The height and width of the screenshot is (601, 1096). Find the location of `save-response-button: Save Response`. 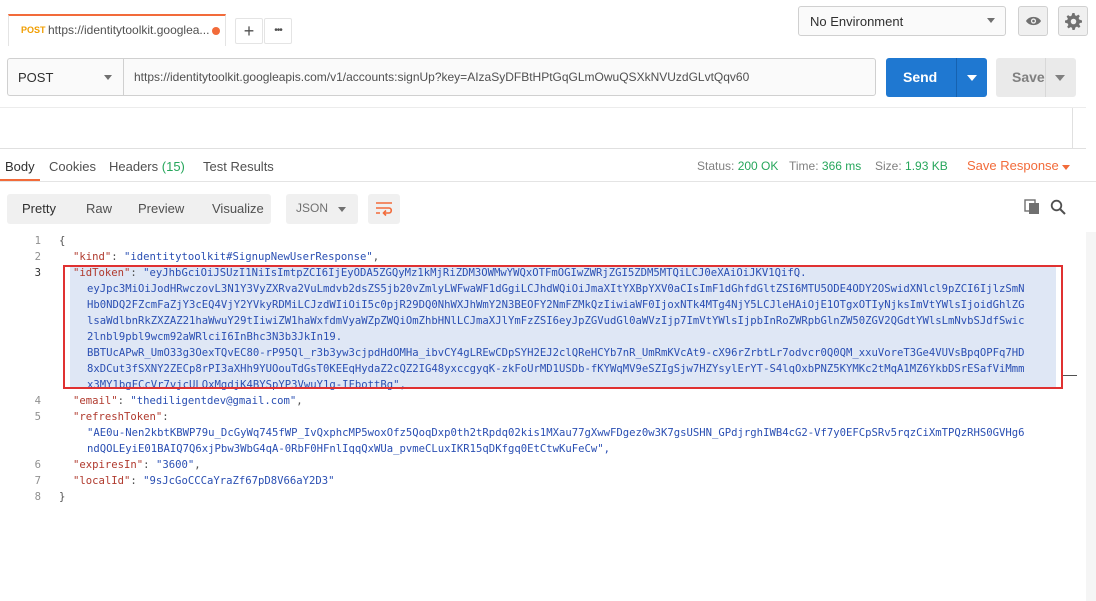

save-response-button: Save Response is located at coordinates (1013, 165).